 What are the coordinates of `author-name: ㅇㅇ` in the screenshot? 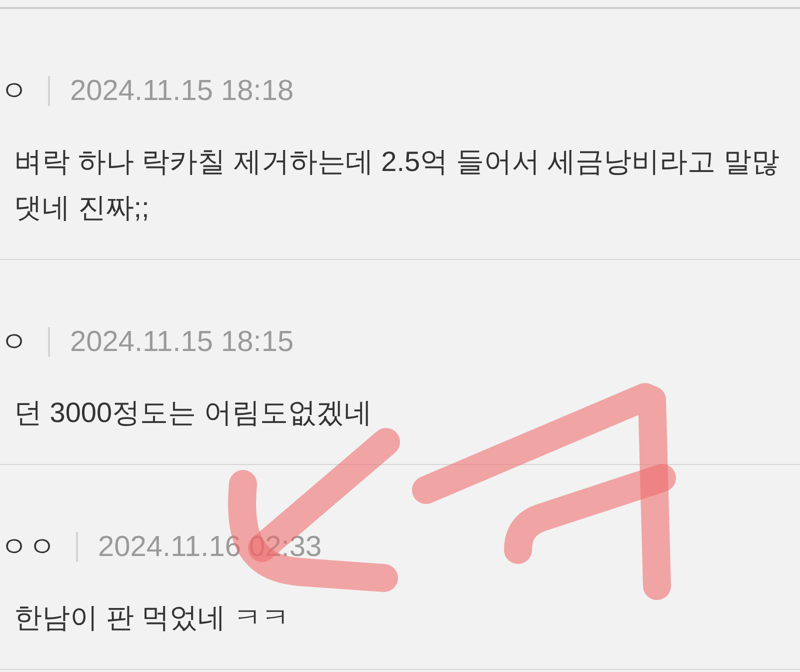 It's located at (28, 547).